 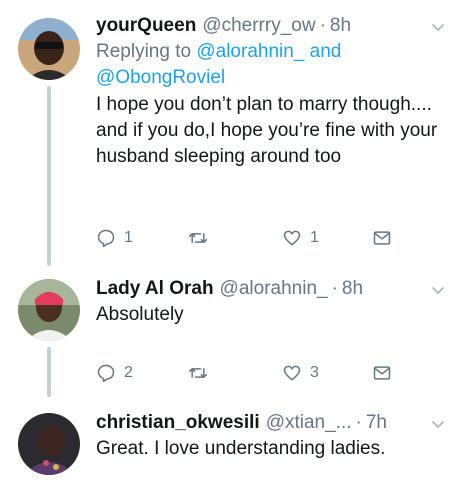 What do you see at coordinates (178, 423) in the screenshot?
I see `display-name: christian_okwesili` at bounding box center [178, 423].